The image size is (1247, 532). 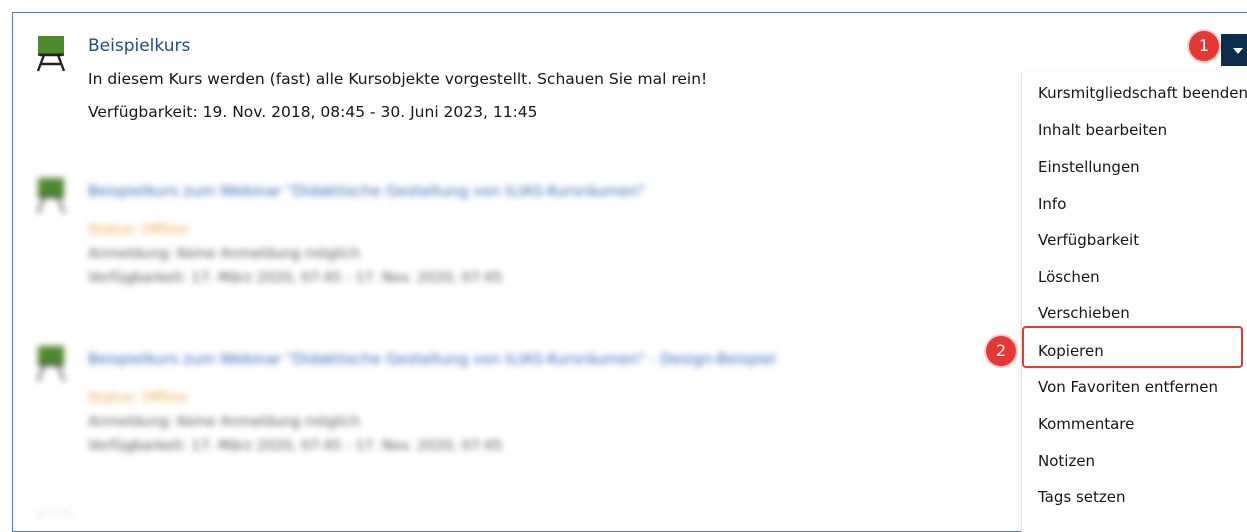 What do you see at coordinates (139, 46) in the screenshot?
I see `course-title-link: Beispielkurs` at bounding box center [139, 46].